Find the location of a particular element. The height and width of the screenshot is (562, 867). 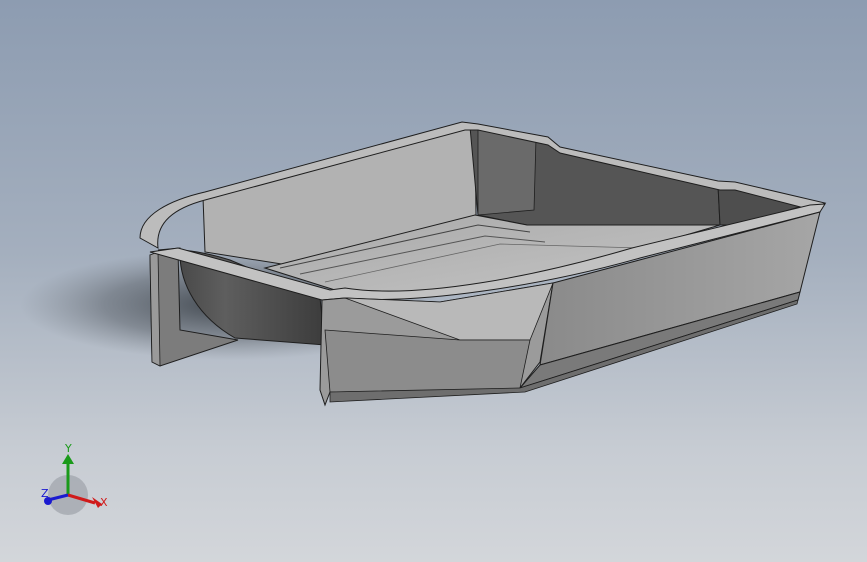

y-axis-arrow-icon is located at coordinates (68, 459).